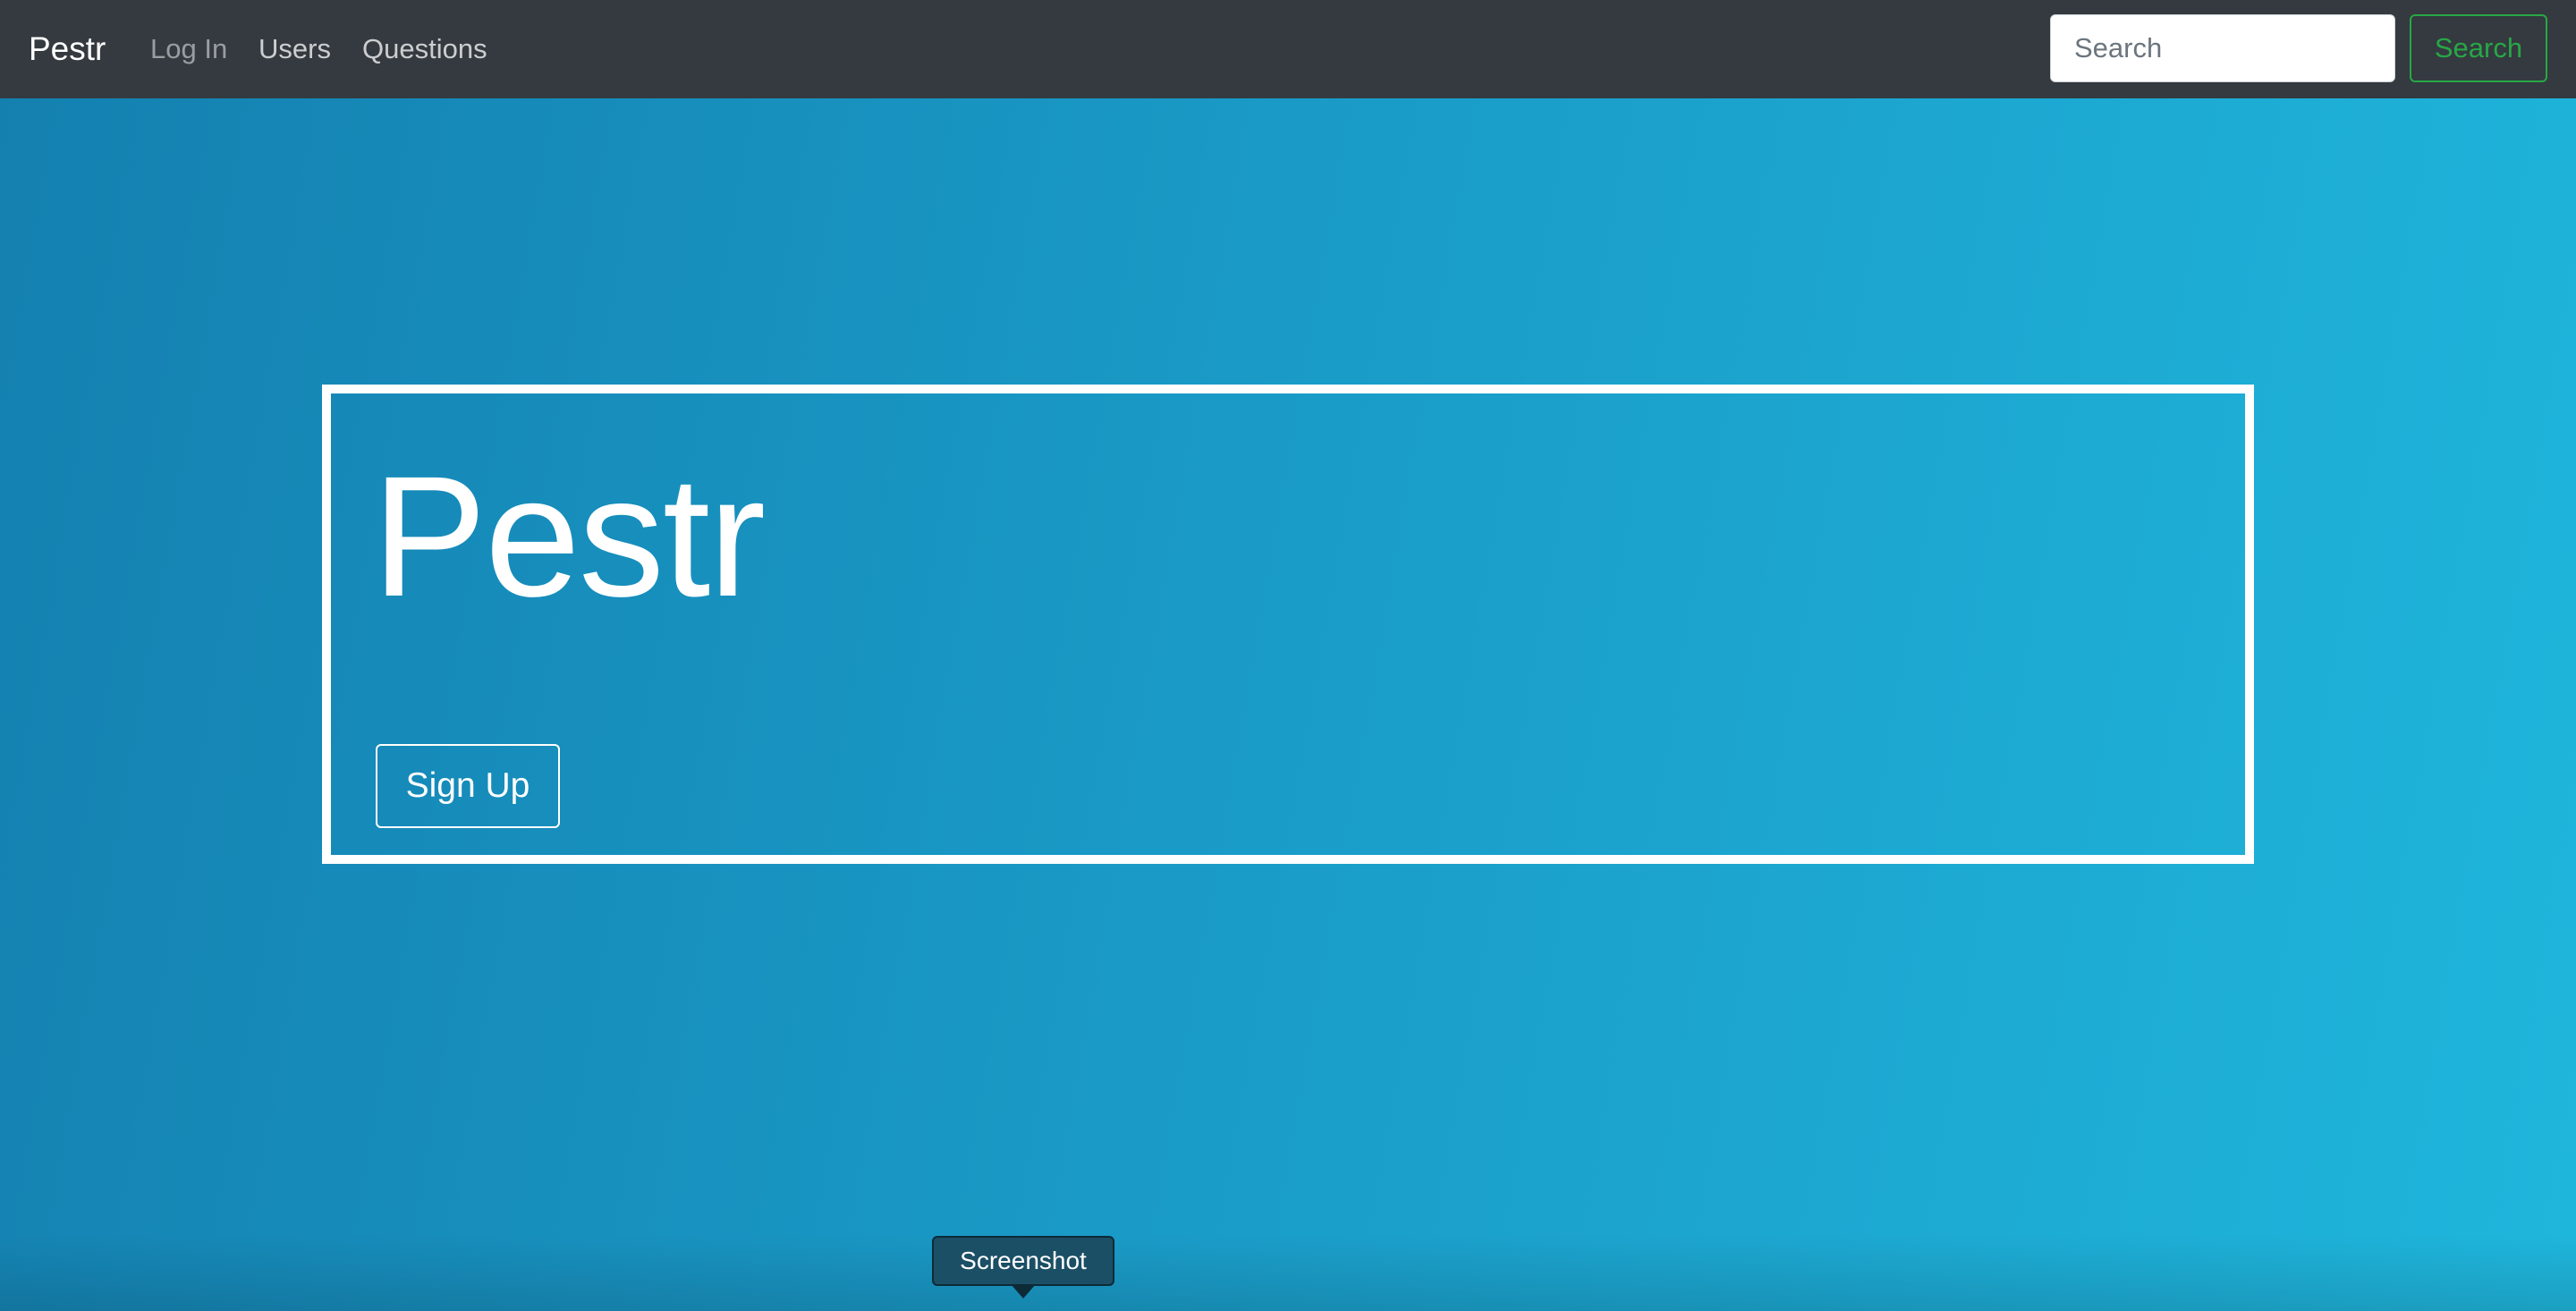 The width and height of the screenshot is (2576, 1311). Describe the element at coordinates (1023, 1261) in the screenshot. I see `screenshot-tooltip: Screenshot` at that location.